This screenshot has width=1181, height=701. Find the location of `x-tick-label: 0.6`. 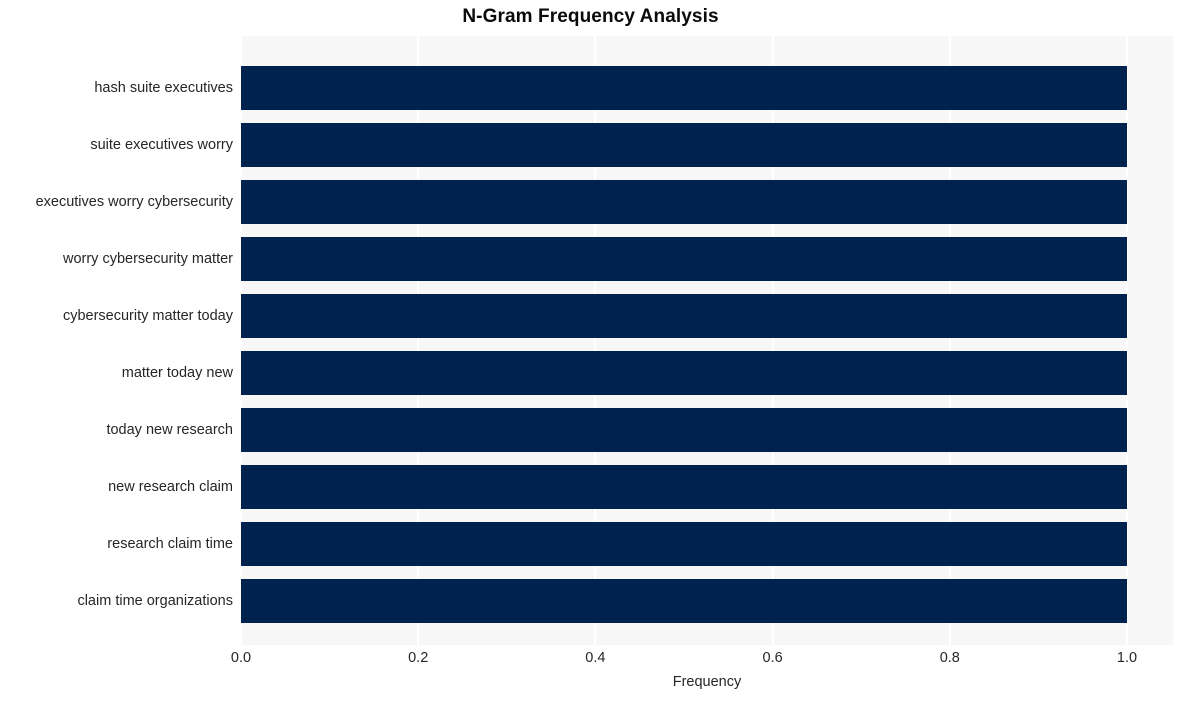

x-tick-label: 0.6 is located at coordinates (772, 658).